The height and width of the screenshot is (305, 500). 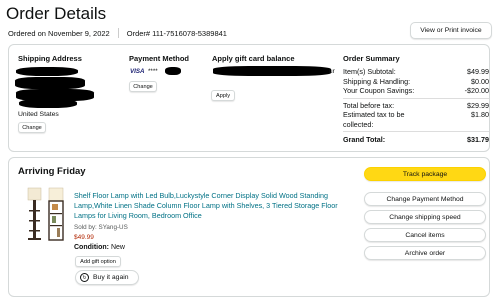 I want to click on buy-it-again-button: ↻ Buy it again, so click(x=107, y=277).